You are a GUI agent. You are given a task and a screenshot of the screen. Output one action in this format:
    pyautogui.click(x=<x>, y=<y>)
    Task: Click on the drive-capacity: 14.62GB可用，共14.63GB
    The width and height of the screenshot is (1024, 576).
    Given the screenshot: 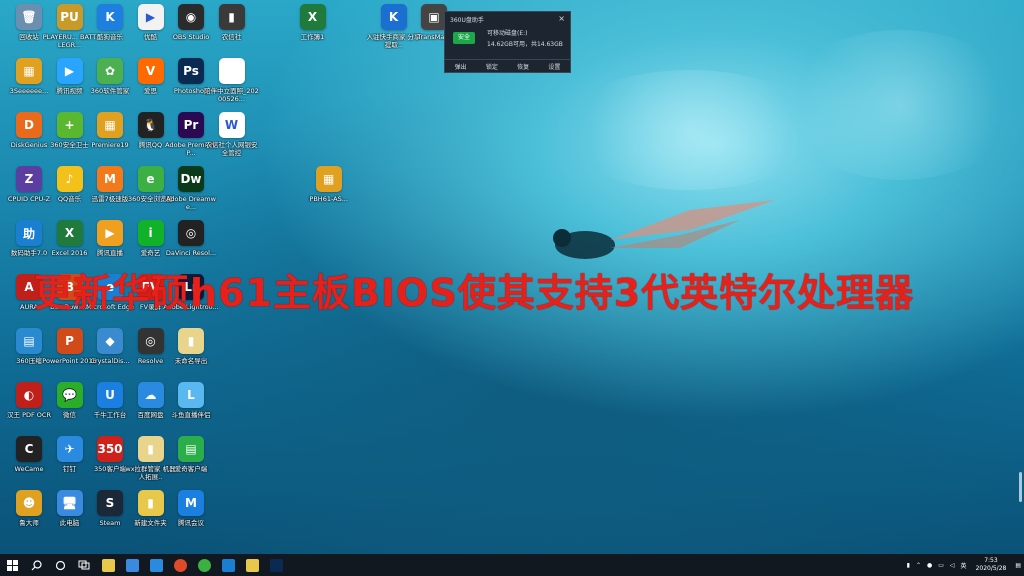 What is the action you would take?
    pyautogui.click(x=525, y=44)
    